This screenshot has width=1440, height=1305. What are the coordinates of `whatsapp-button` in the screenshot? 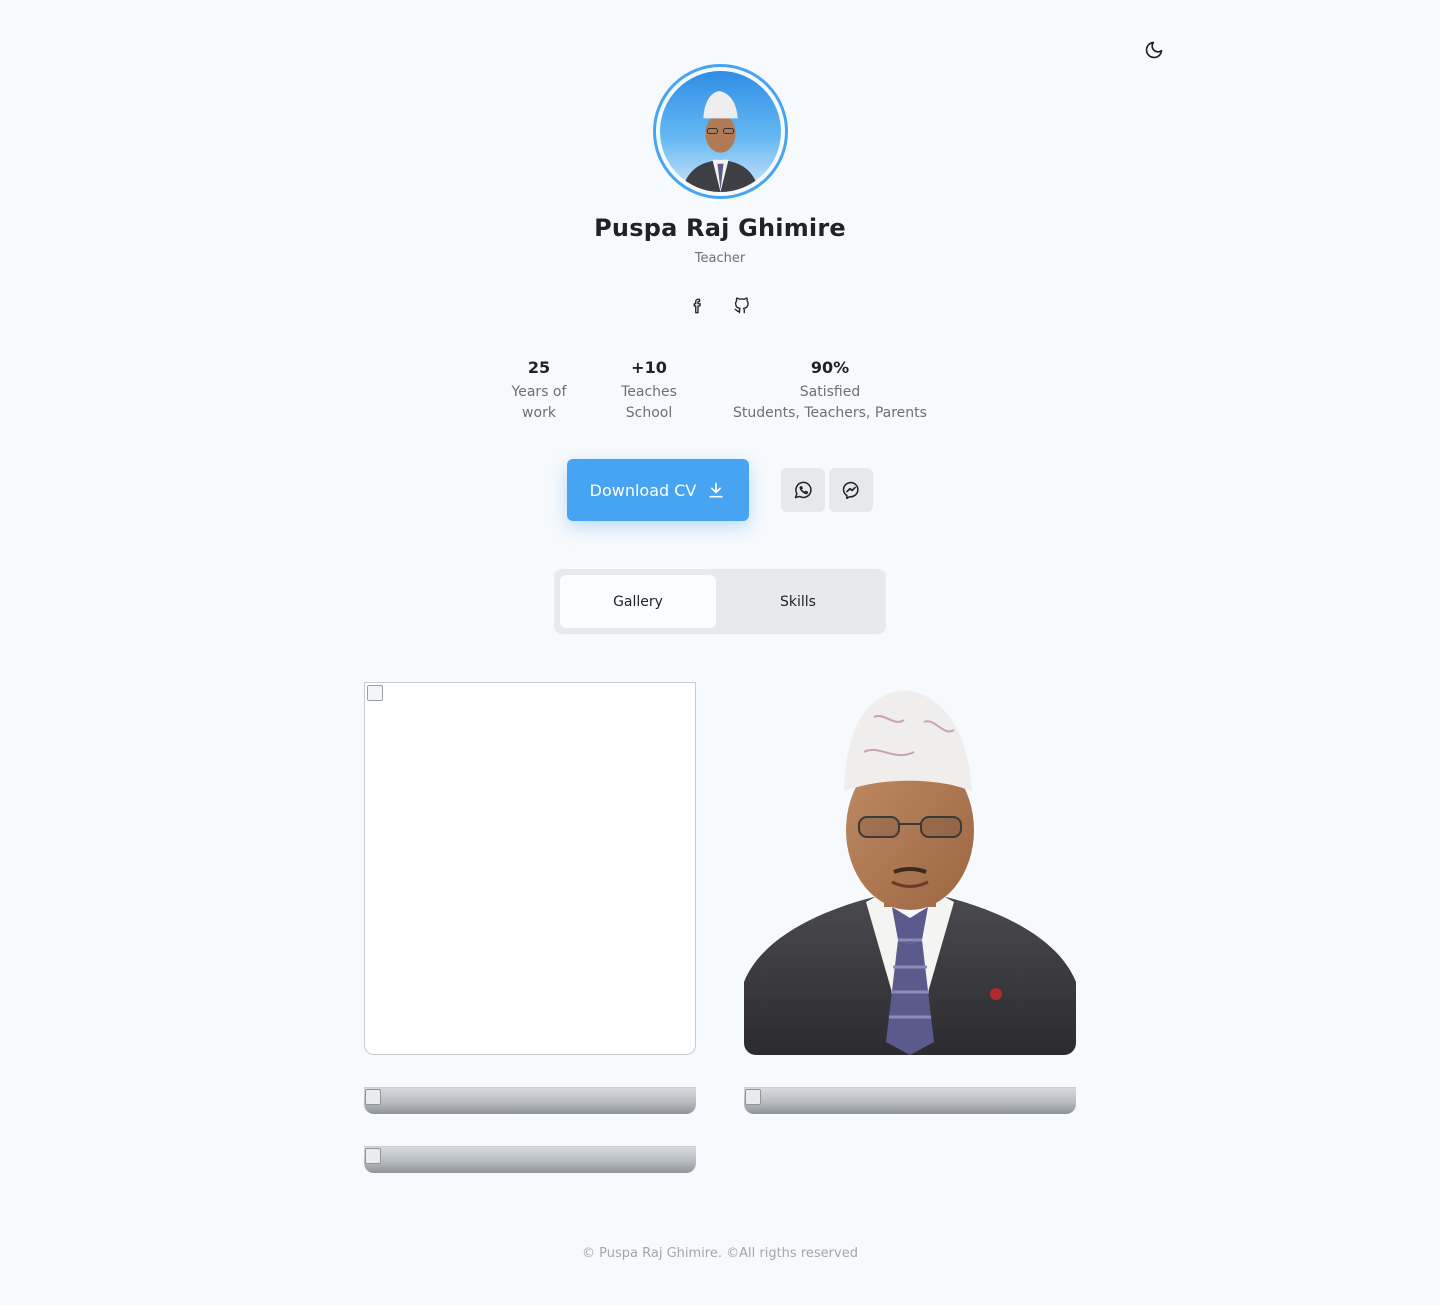 It's located at (803, 490).